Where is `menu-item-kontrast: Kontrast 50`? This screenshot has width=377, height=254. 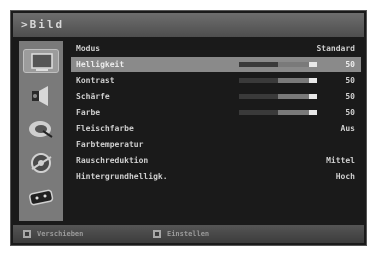 menu-item-kontrast: Kontrast 50 is located at coordinates (216, 80).